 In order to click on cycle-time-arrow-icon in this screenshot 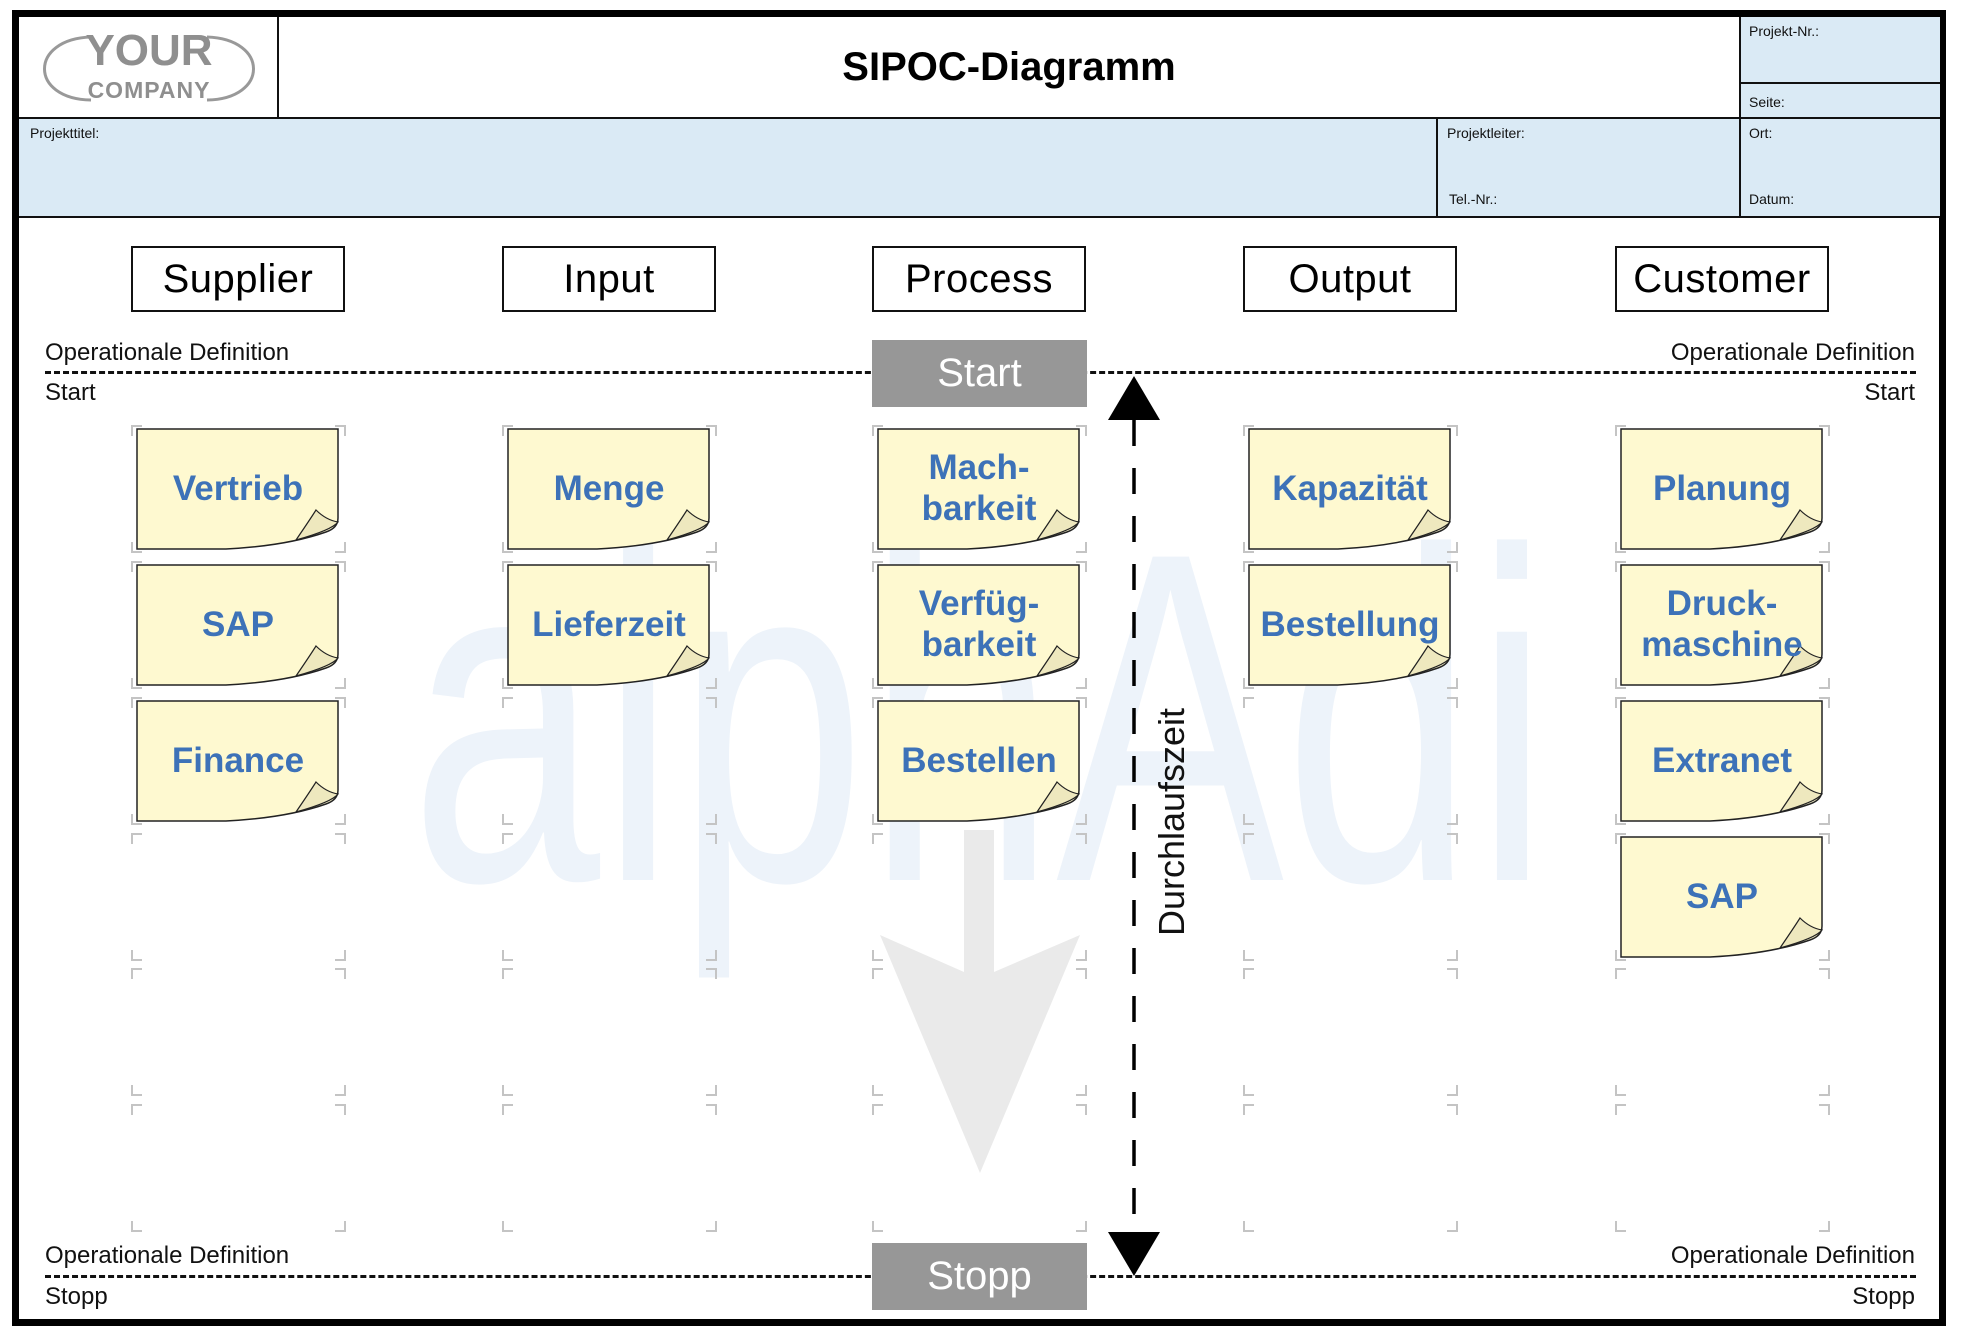, I will do `click(1134, 826)`.